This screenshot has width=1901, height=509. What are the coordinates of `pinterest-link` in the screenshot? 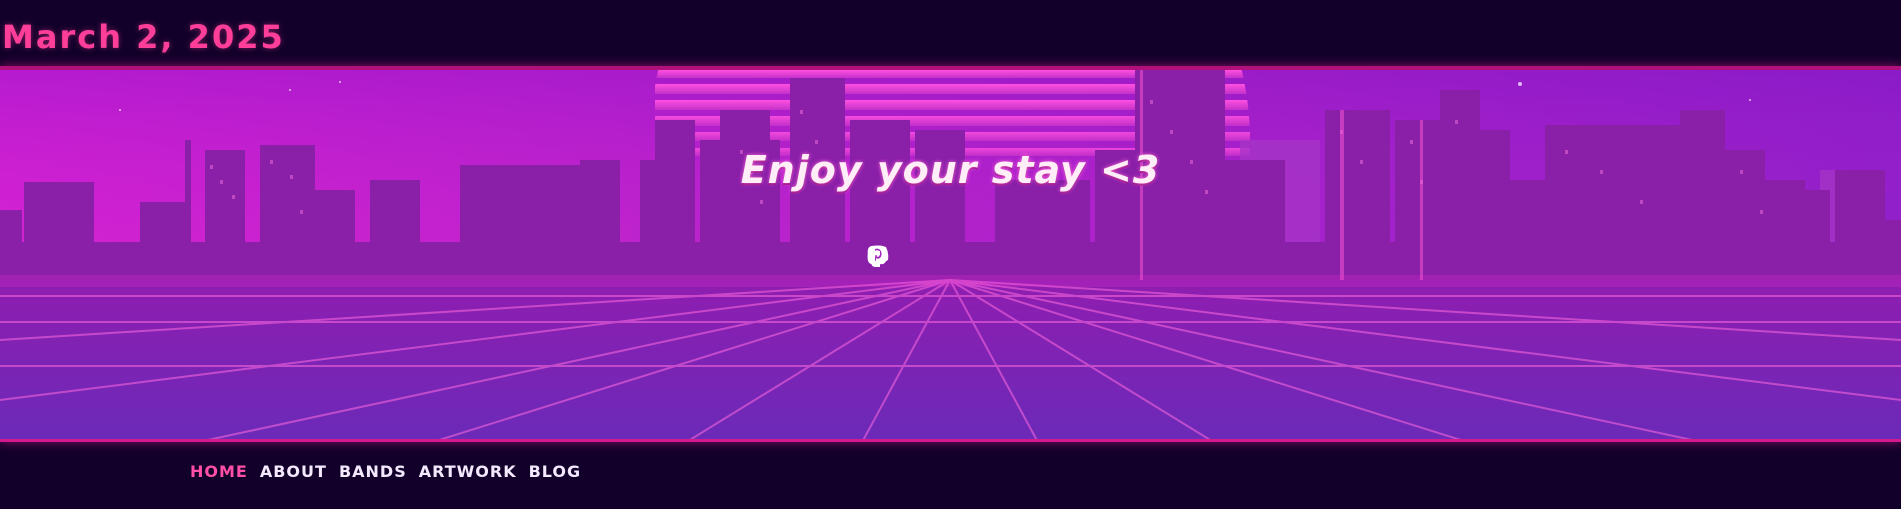 It's located at (926, 256).